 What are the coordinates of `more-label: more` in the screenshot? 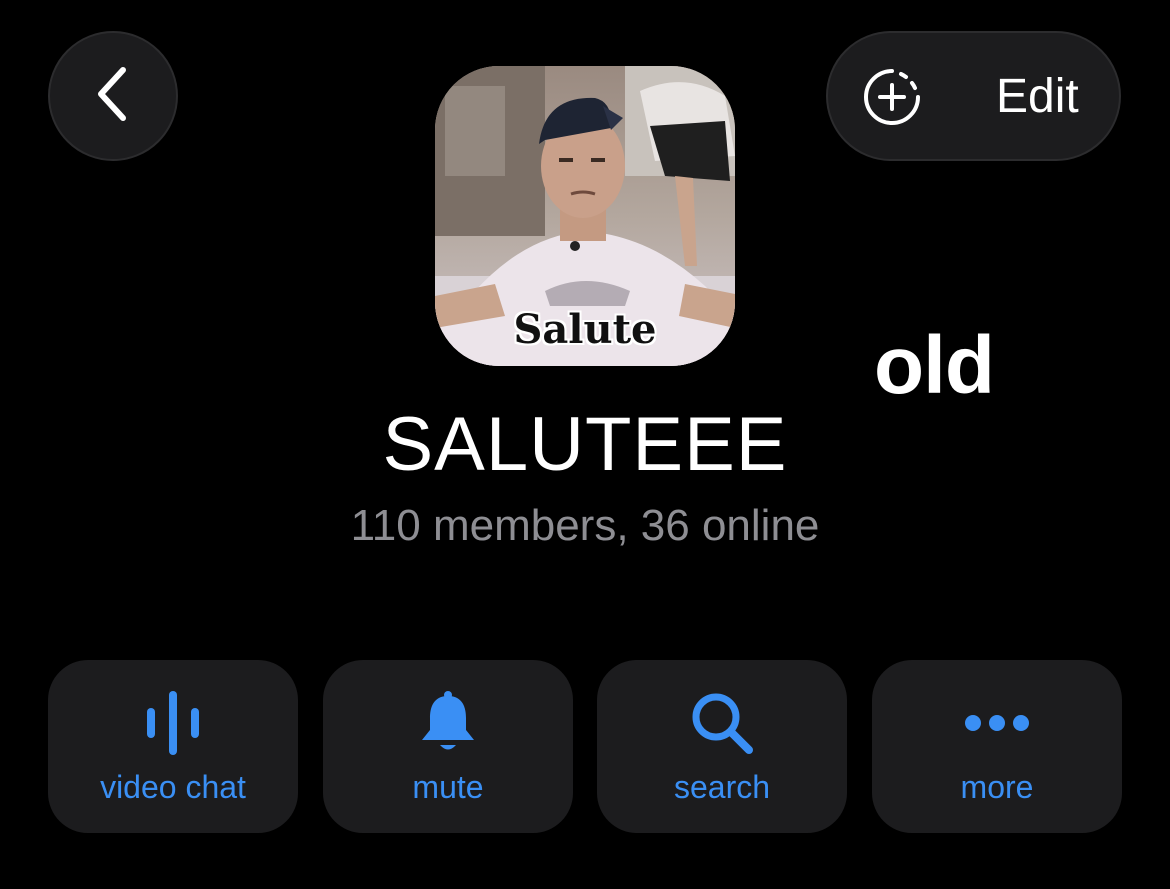 It's located at (997, 787).